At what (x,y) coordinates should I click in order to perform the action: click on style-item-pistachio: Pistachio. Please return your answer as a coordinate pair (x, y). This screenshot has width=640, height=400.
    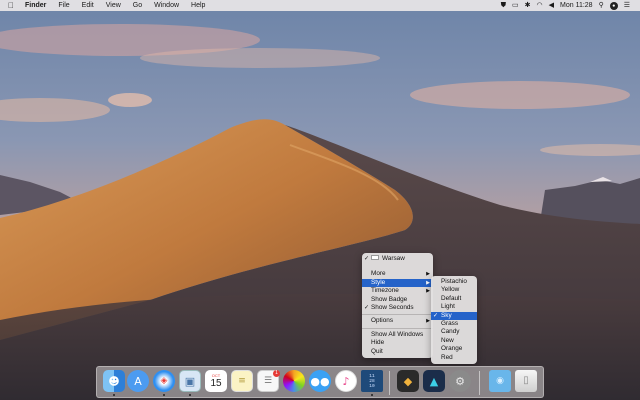
    Looking at the image, I should click on (454, 282).